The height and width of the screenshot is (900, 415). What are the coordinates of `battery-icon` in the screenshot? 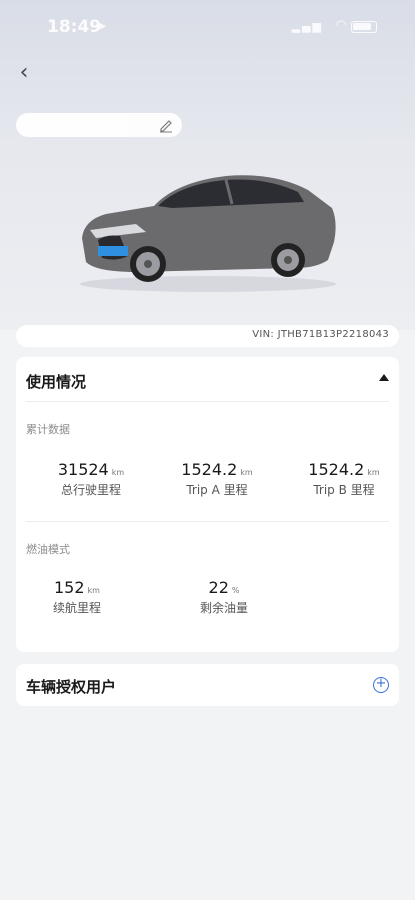 It's located at (364, 27).